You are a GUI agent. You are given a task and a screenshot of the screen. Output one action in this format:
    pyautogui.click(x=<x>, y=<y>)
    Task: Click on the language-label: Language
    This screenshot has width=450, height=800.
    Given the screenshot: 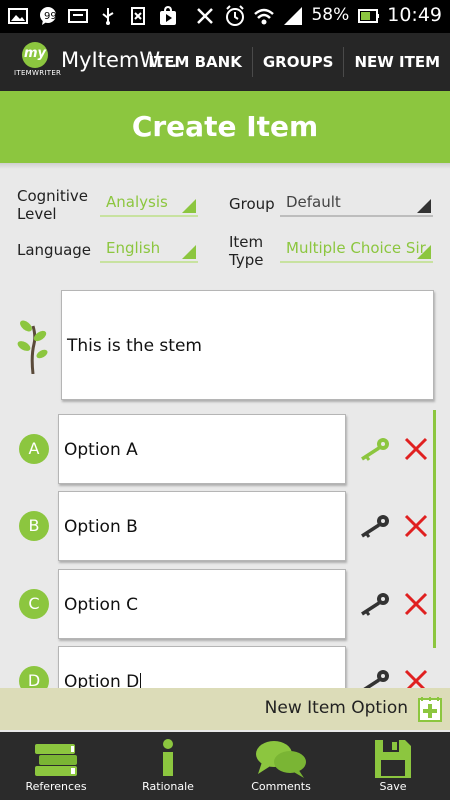 What is the action you would take?
    pyautogui.click(x=54, y=250)
    